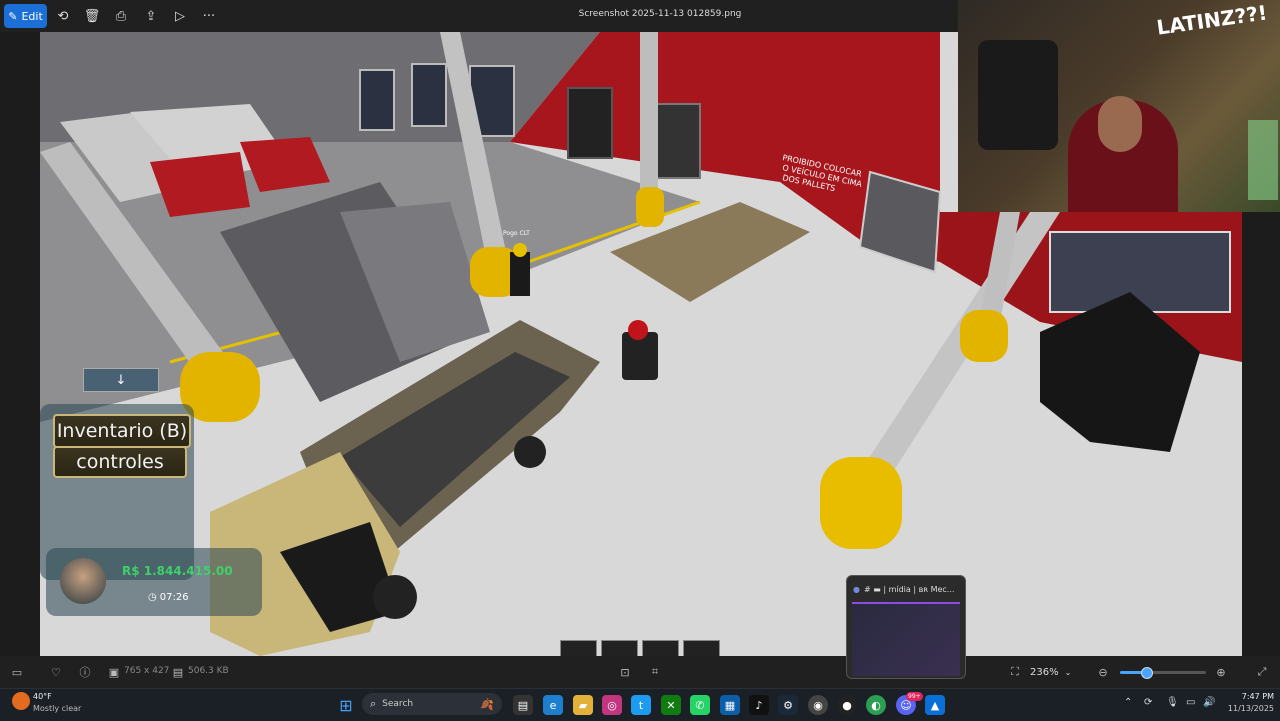 The height and width of the screenshot is (721, 1280). Describe the element at coordinates (612, 705) in the screenshot. I see `instagram-icon: ◎` at that location.